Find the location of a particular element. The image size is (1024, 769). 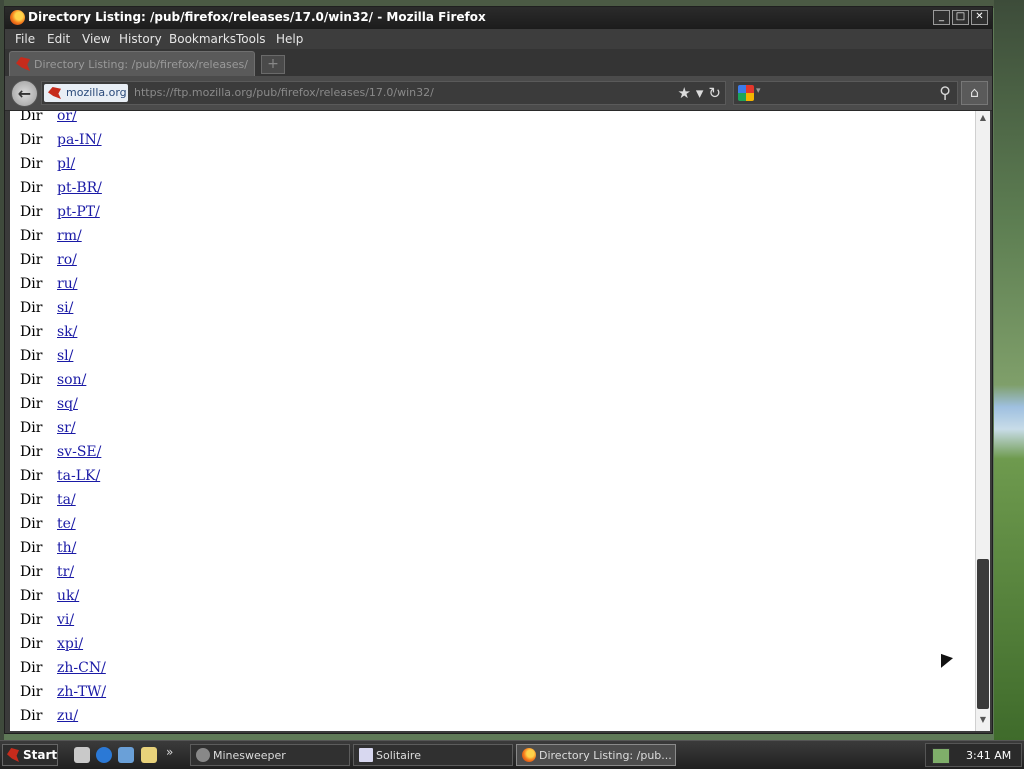

history-dropdown-icon: ▾ is located at coordinates (700, 93).